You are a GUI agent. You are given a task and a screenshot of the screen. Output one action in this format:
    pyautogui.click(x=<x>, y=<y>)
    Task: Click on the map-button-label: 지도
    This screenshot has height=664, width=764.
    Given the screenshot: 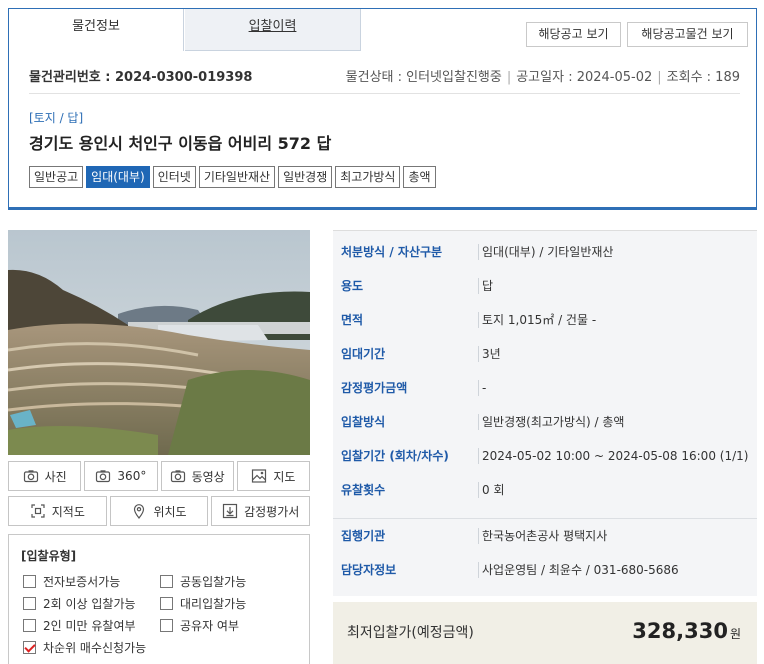 What is the action you would take?
    pyautogui.click(x=284, y=476)
    